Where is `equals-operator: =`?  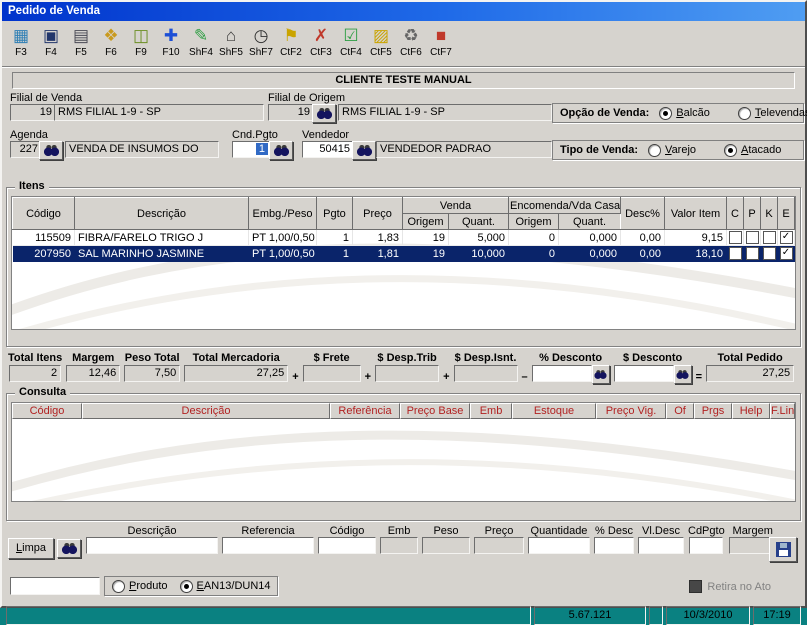 equals-operator: = is located at coordinates (699, 377).